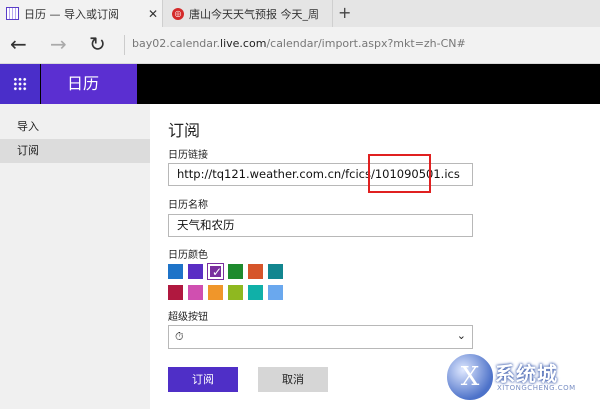  Describe the element at coordinates (75, 127) in the screenshot. I see `sidebar-item-import: 导入` at that location.